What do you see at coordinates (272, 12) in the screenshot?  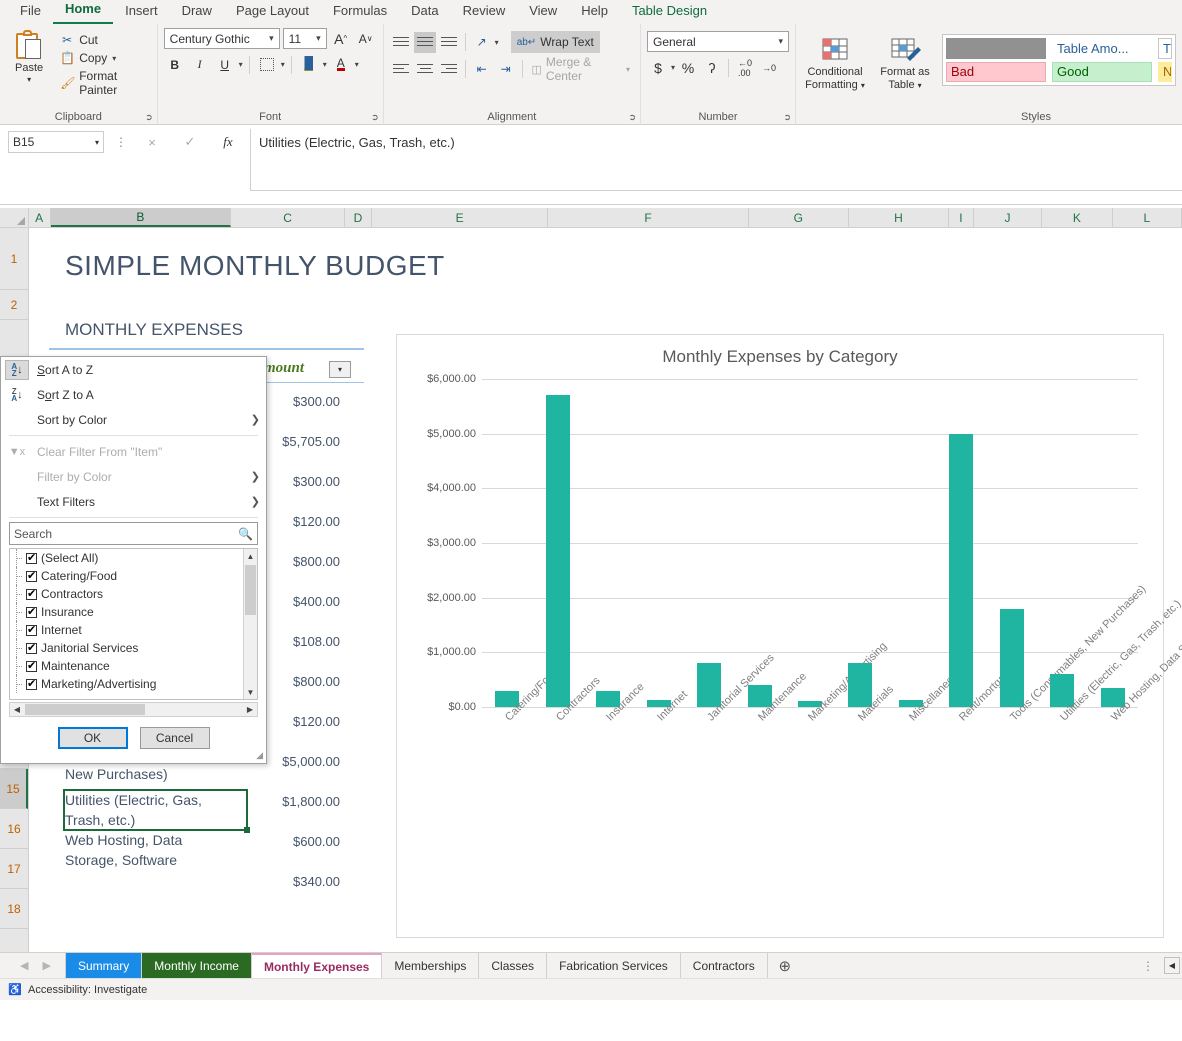 I see `ribbon-tab-page-layout: Page Layout` at bounding box center [272, 12].